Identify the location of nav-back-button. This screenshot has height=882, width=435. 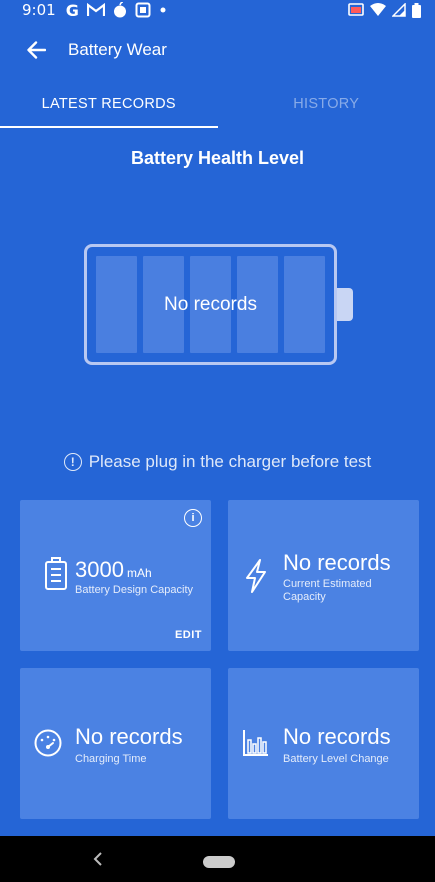
(98, 859).